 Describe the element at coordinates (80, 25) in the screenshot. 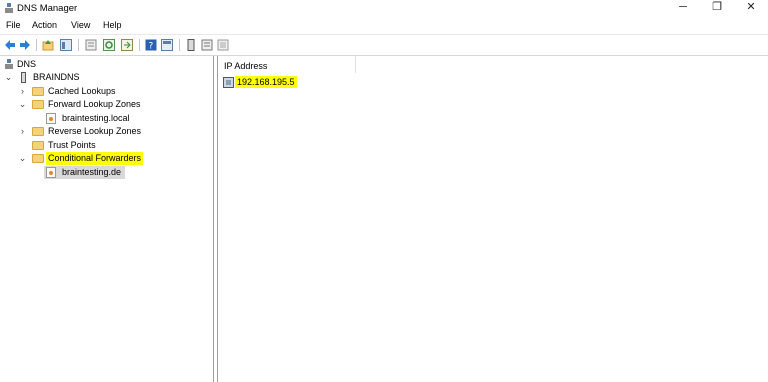

I see `menu-view: View` at that location.